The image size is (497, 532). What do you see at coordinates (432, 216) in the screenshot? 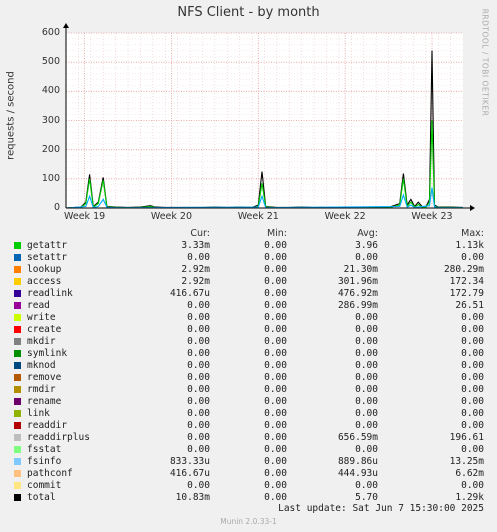
I see `x-tick-label: Week 23` at bounding box center [432, 216].